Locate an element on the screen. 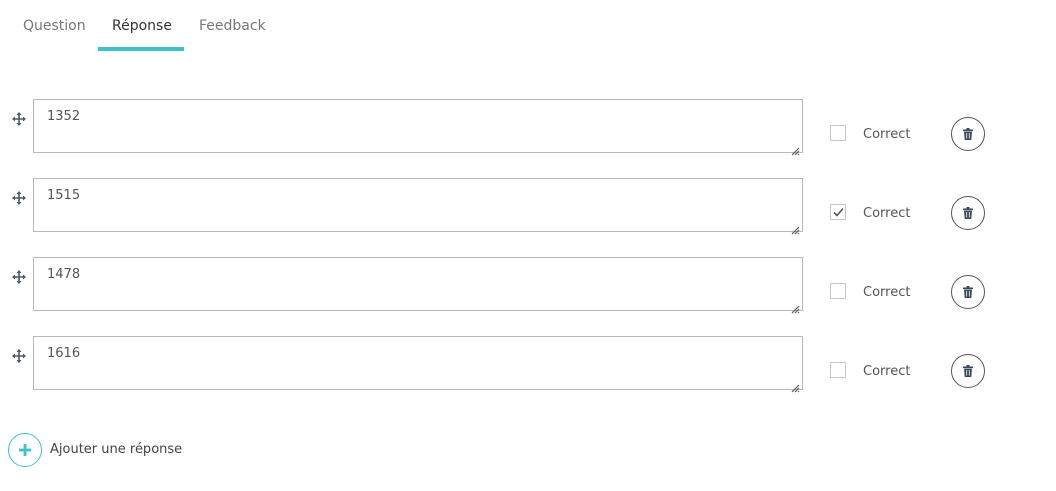 Image resolution: width=1056 pixels, height=491 pixels. answer-textarea: 1515 is located at coordinates (418, 206).